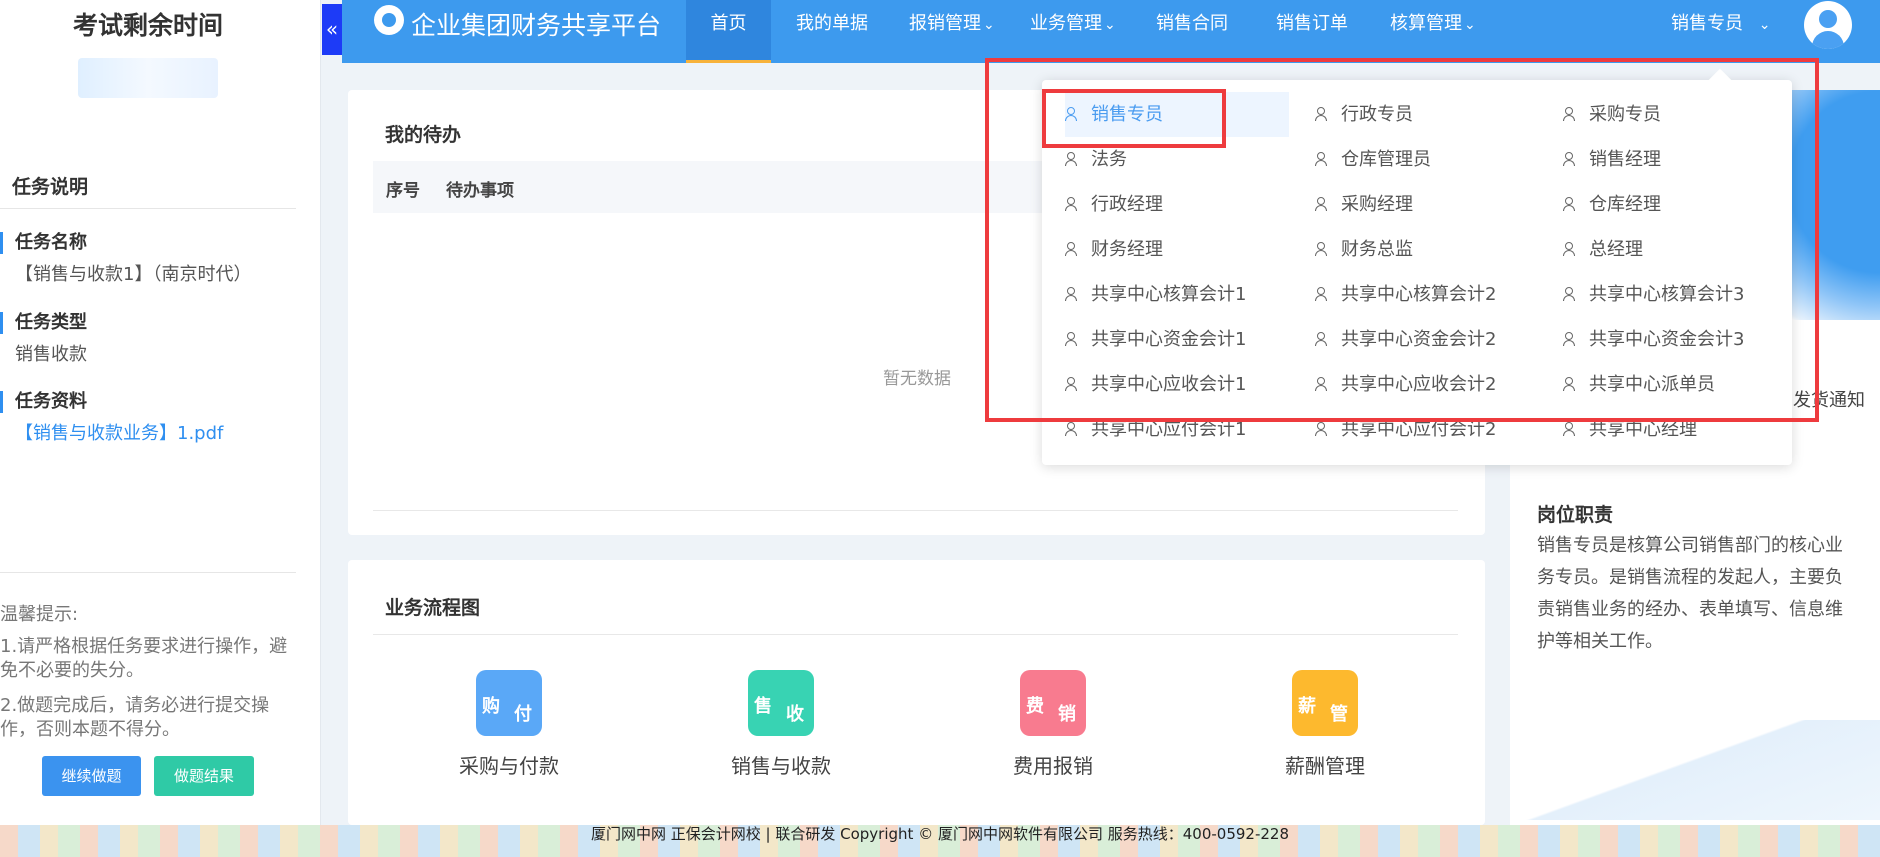 This screenshot has width=1880, height=857. I want to click on tips-title: 温馨提示:, so click(39, 614).